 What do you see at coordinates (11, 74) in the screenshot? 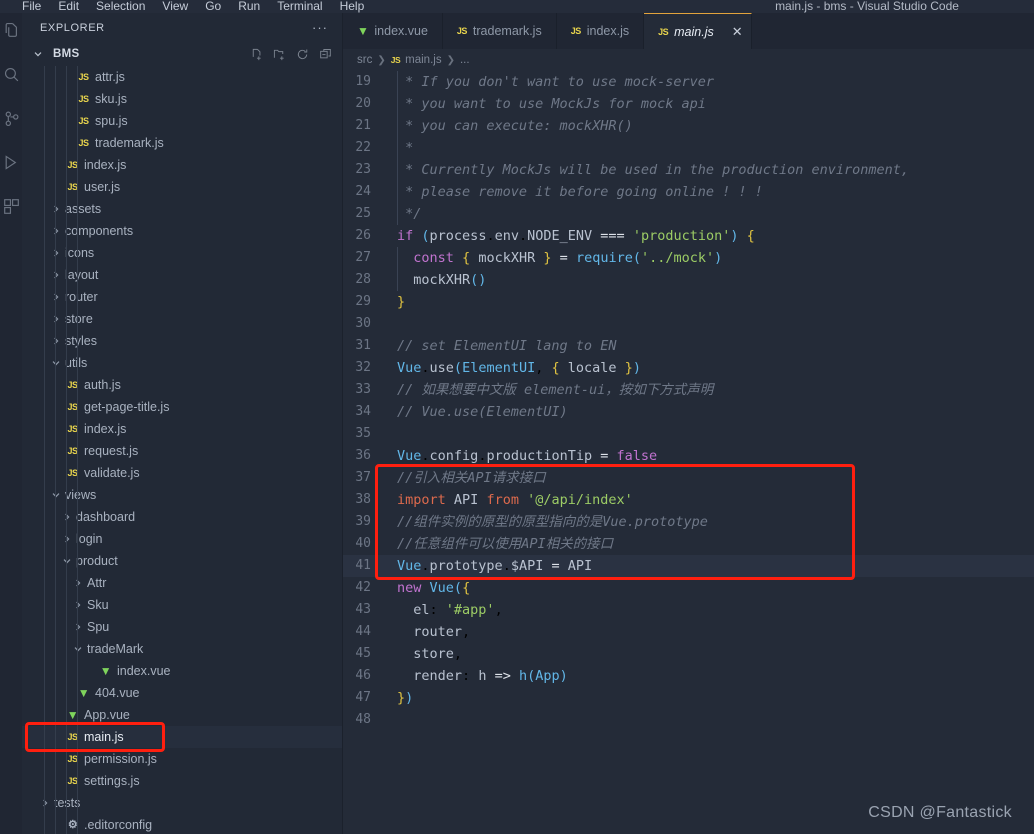
I see `search-icon` at bounding box center [11, 74].